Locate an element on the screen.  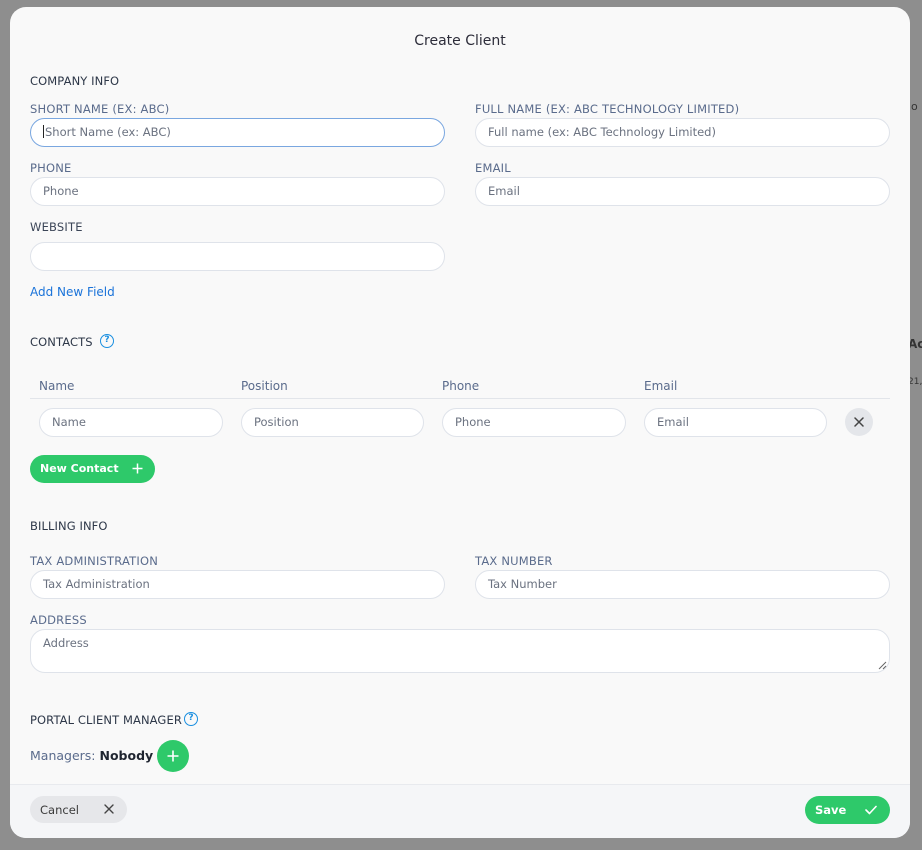
short-name-input: Short Name (ex: ABC) is located at coordinates (237, 132).